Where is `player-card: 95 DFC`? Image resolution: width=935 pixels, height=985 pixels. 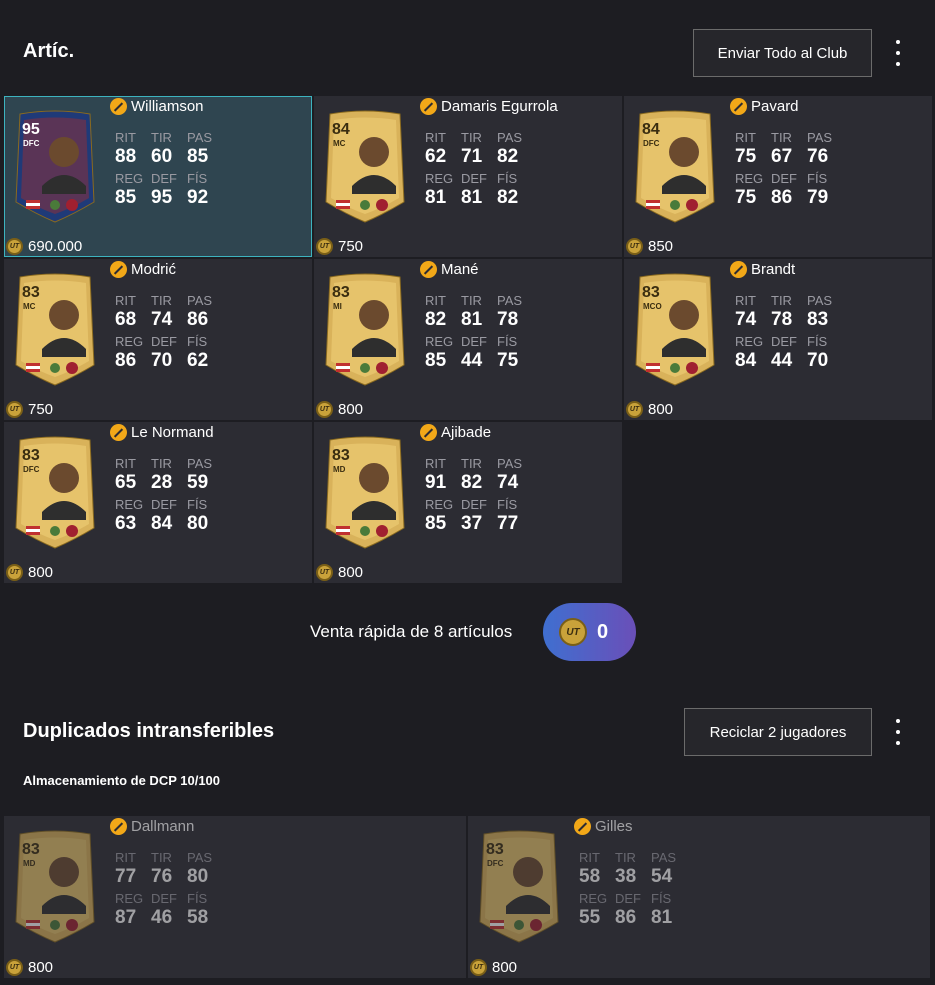
player-card: 95 DFC is located at coordinates (55, 167).